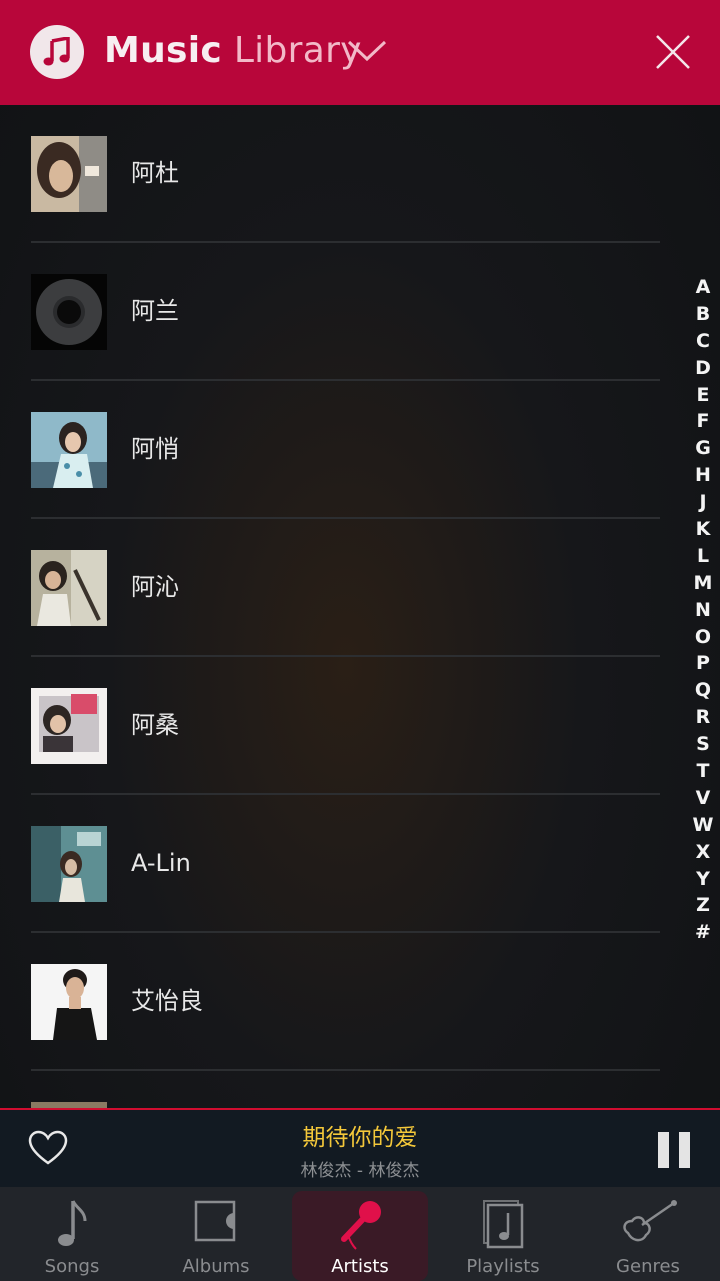 The image size is (720, 1281). I want to click on tab-artists: Artists, so click(360, 1236).